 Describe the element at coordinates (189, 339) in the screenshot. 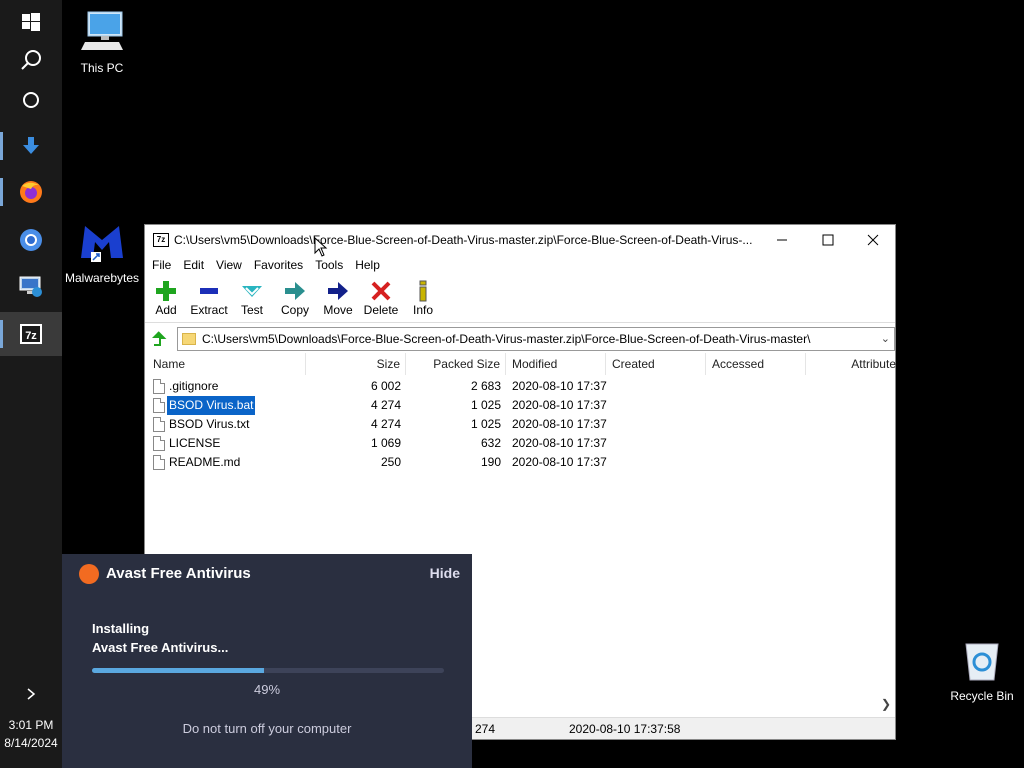

I see `folder-icon` at that location.